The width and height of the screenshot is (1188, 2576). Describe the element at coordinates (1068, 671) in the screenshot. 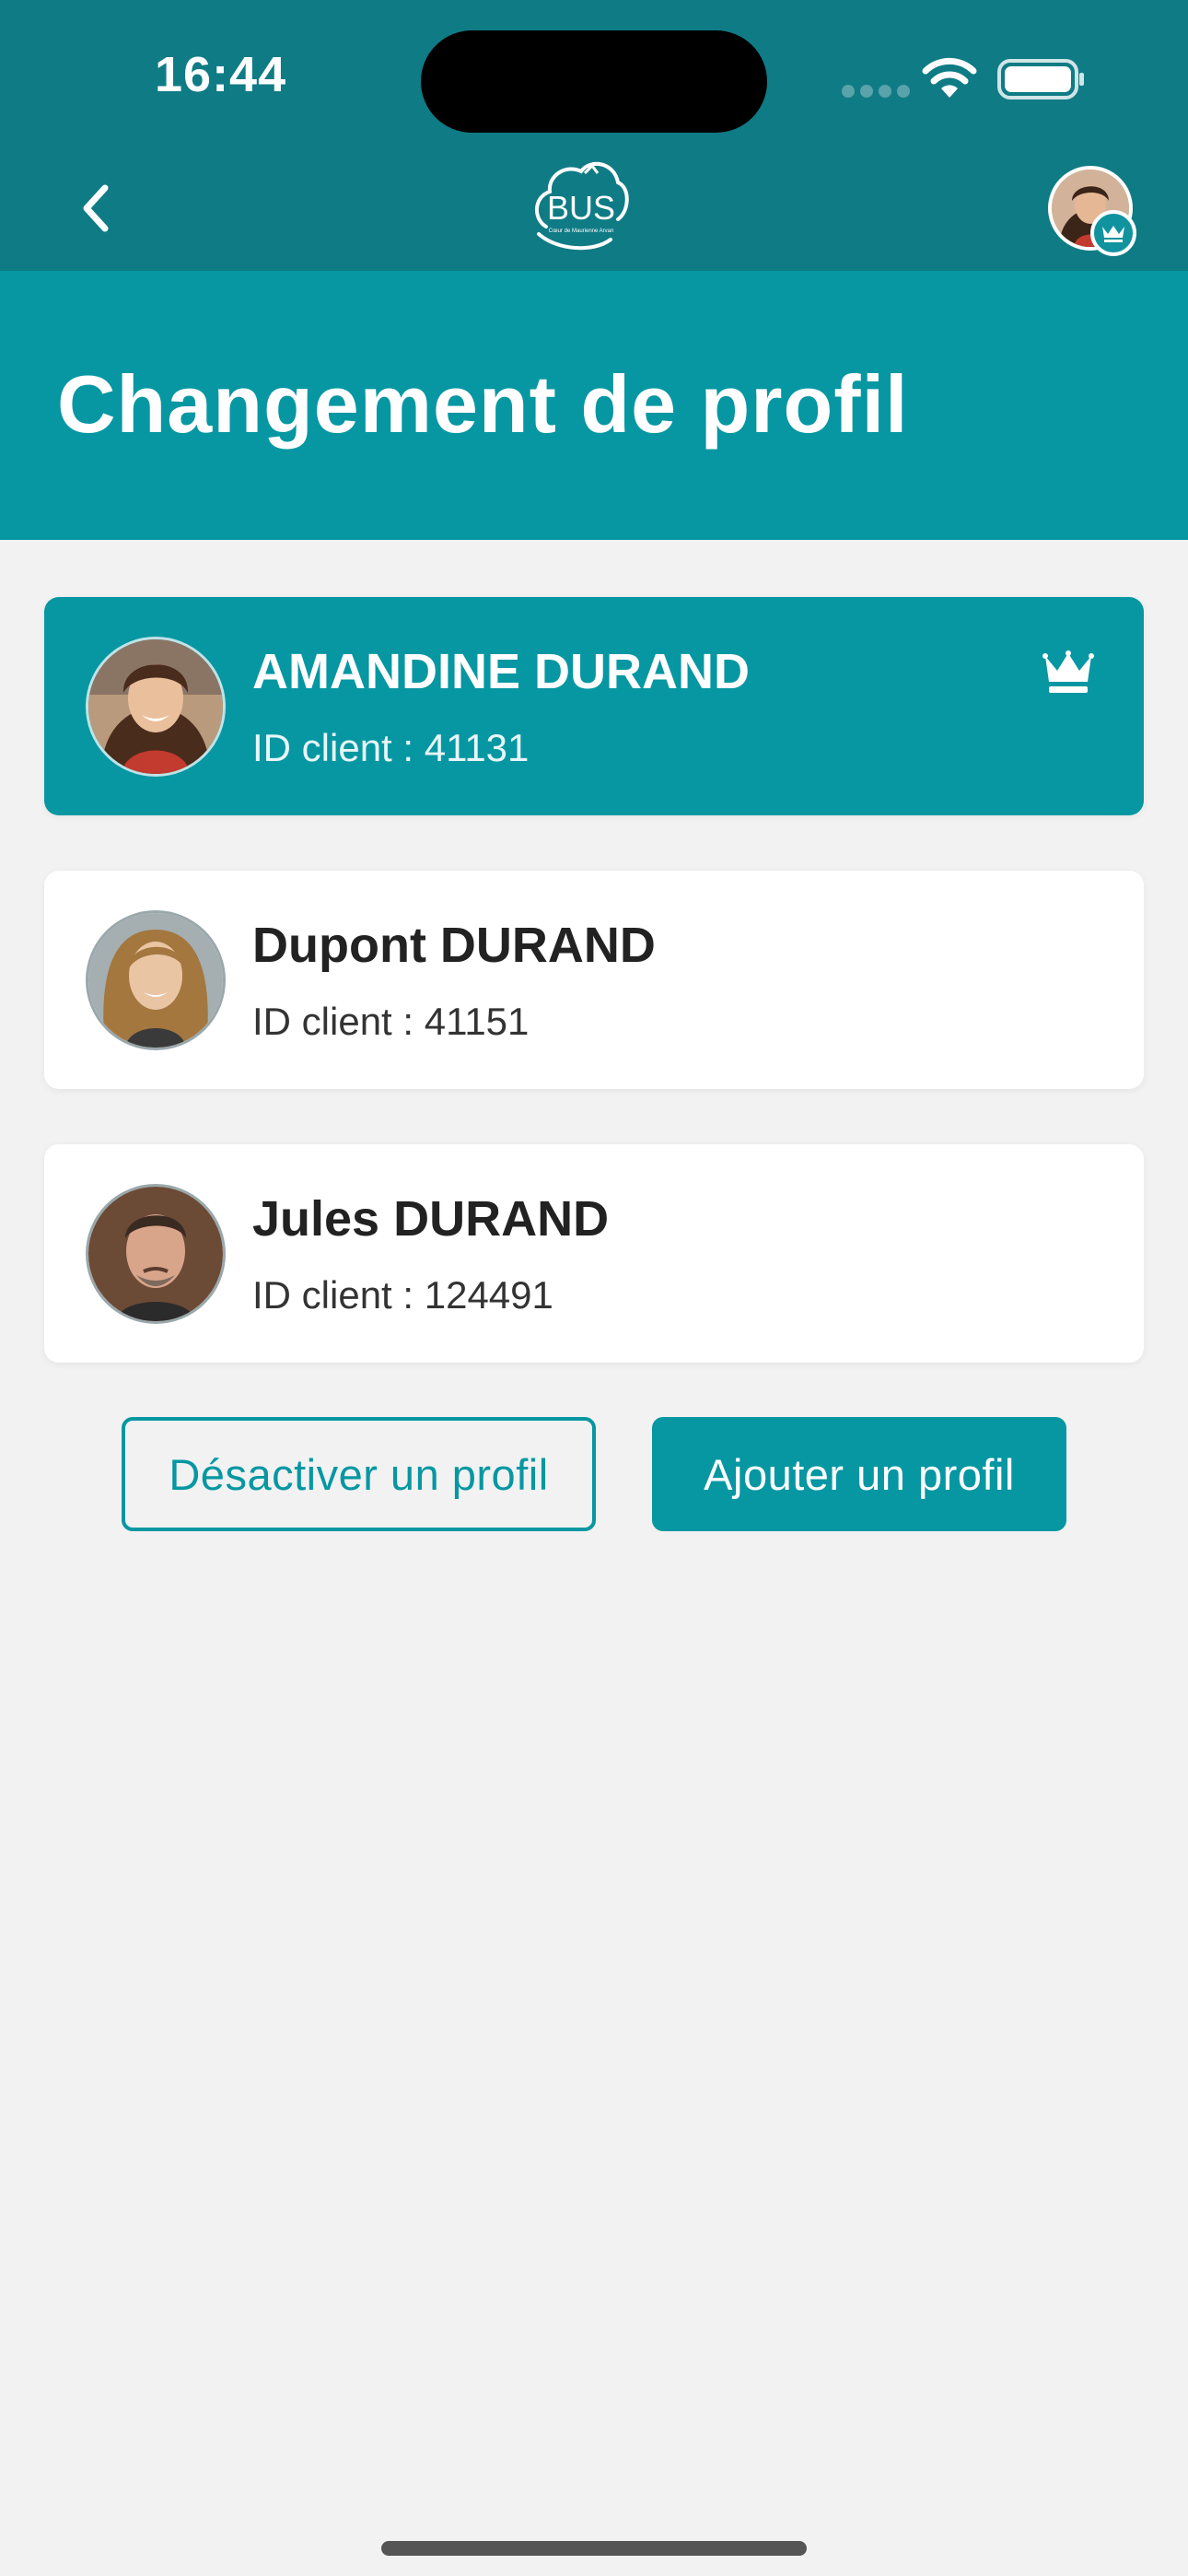

I see `crown-icon` at that location.